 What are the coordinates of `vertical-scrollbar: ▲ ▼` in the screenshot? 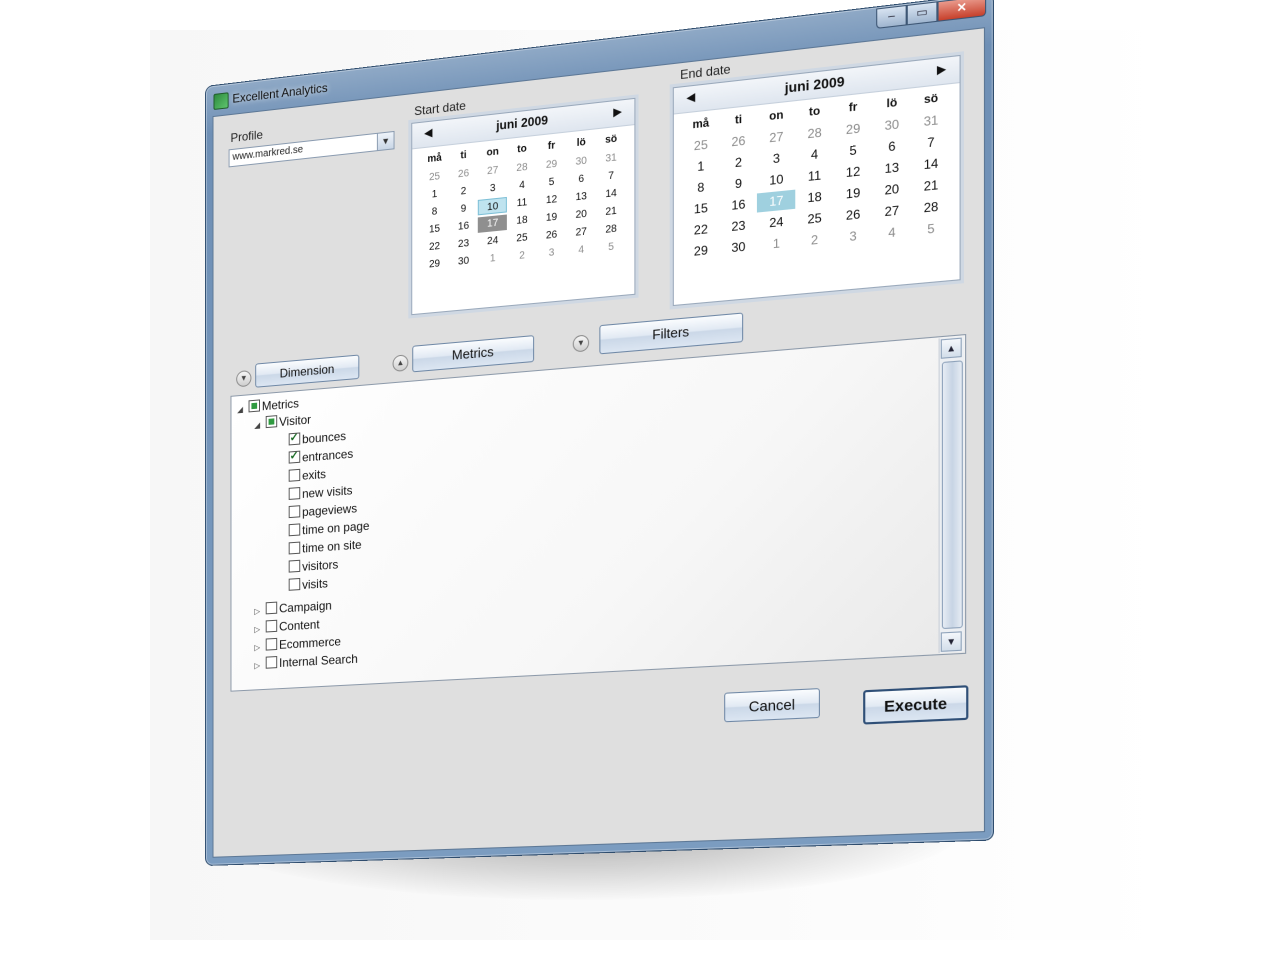 It's located at (951, 495).